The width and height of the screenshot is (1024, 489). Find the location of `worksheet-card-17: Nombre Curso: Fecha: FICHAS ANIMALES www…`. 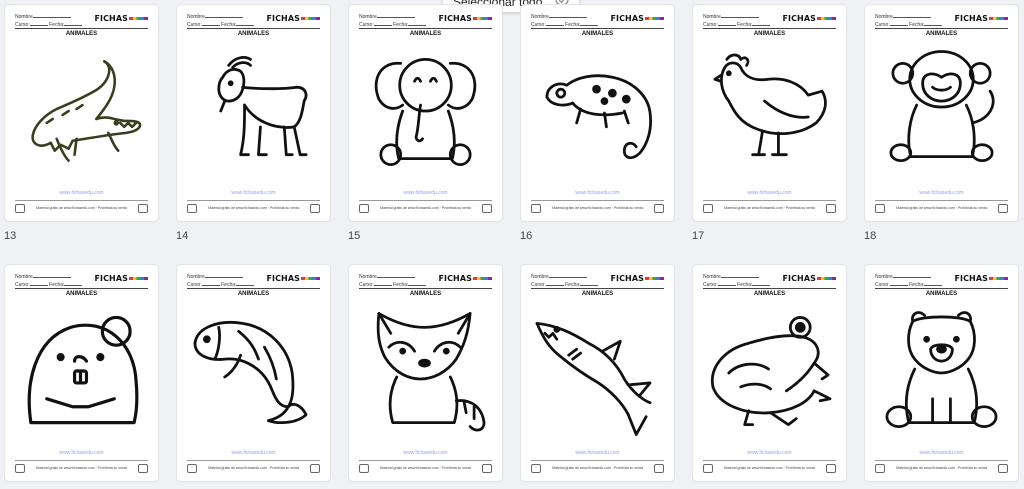

worksheet-card-17: Nombre Curso: Fecha: FICHAS ANIMALES www… is located at coordinates (769, 113).